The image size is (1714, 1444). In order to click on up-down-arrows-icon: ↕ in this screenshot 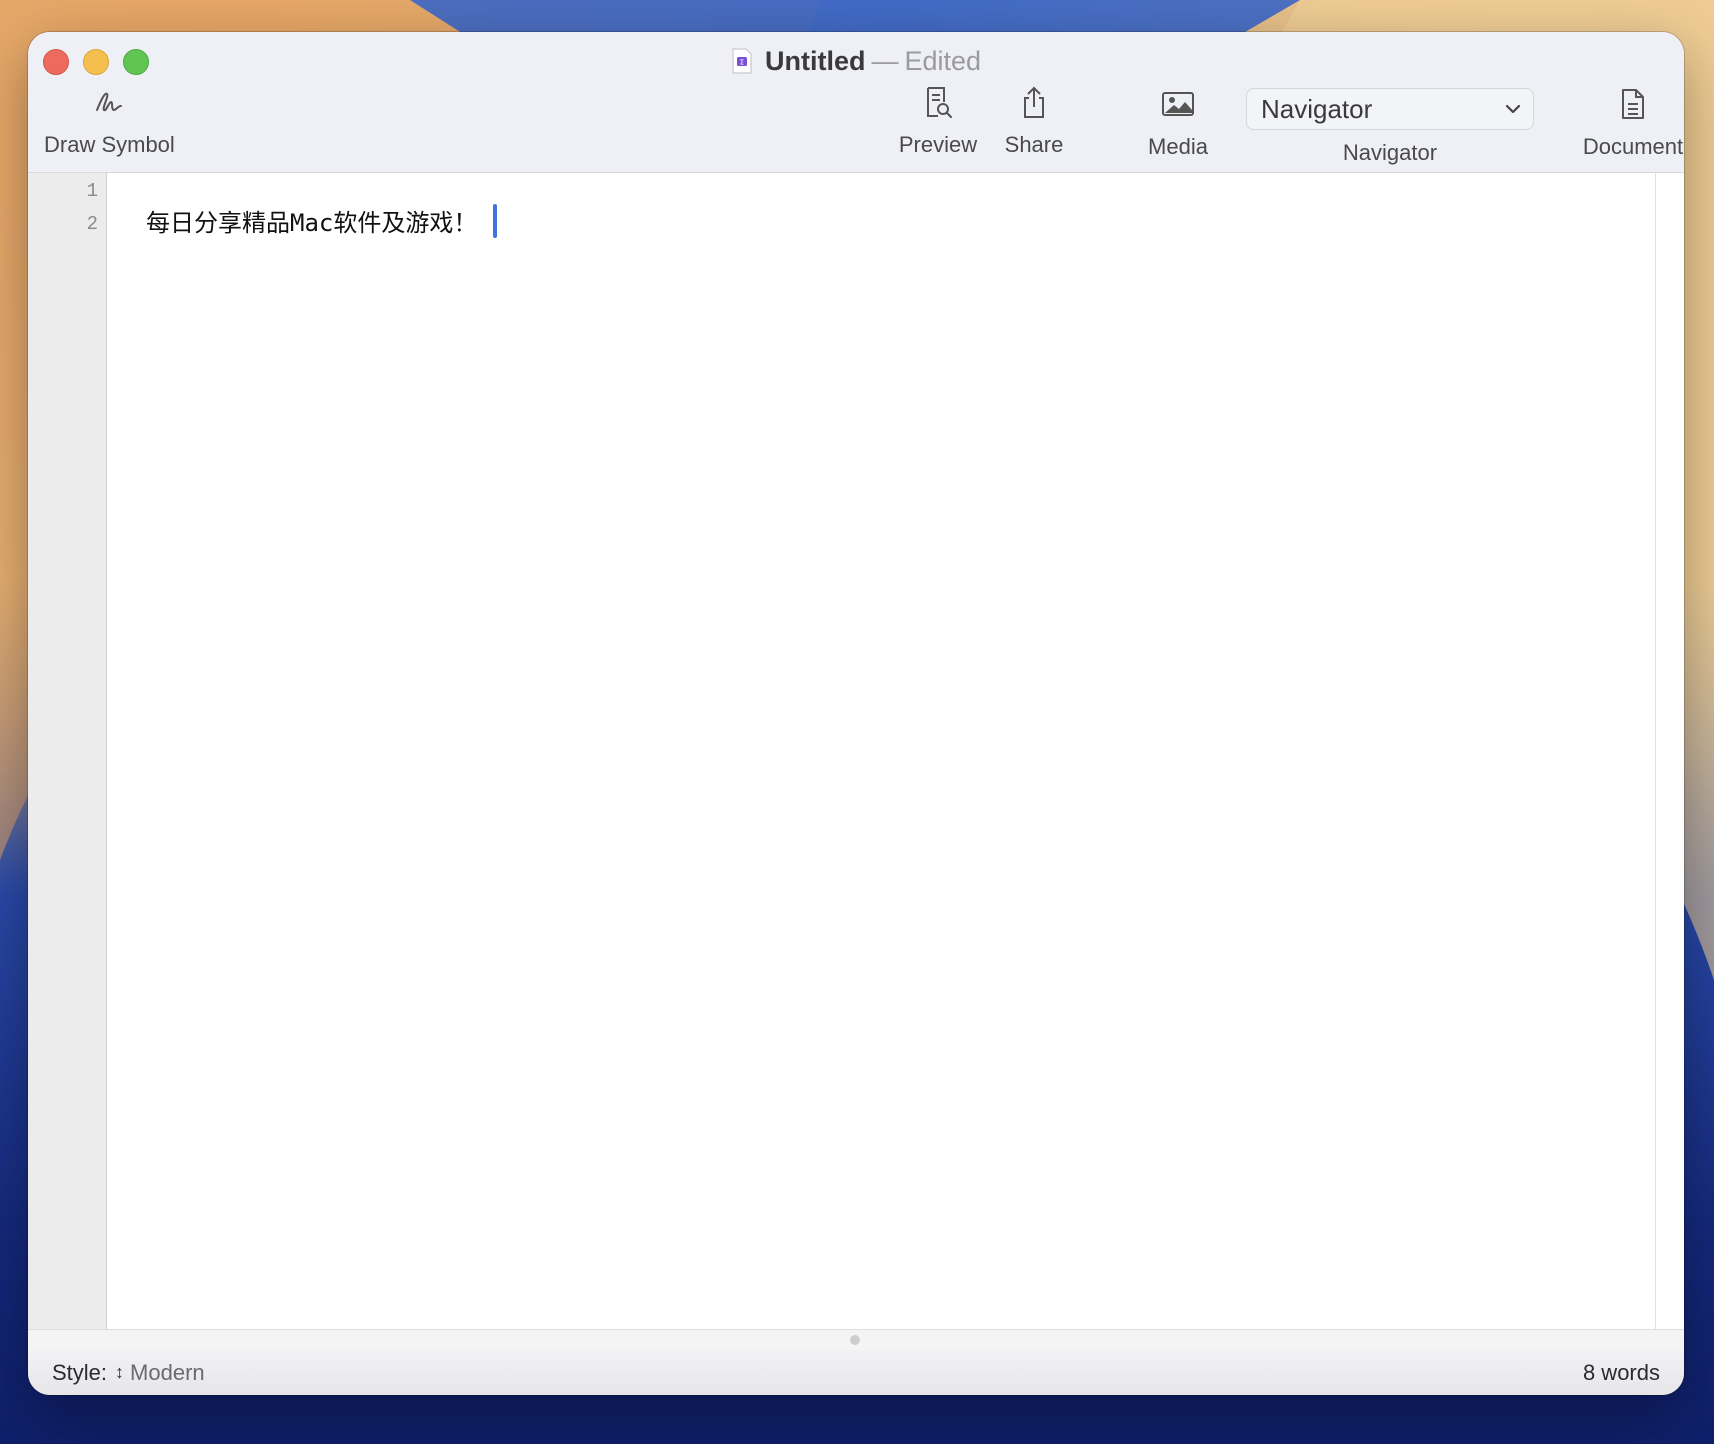, I will do `click(120, 1372)`.